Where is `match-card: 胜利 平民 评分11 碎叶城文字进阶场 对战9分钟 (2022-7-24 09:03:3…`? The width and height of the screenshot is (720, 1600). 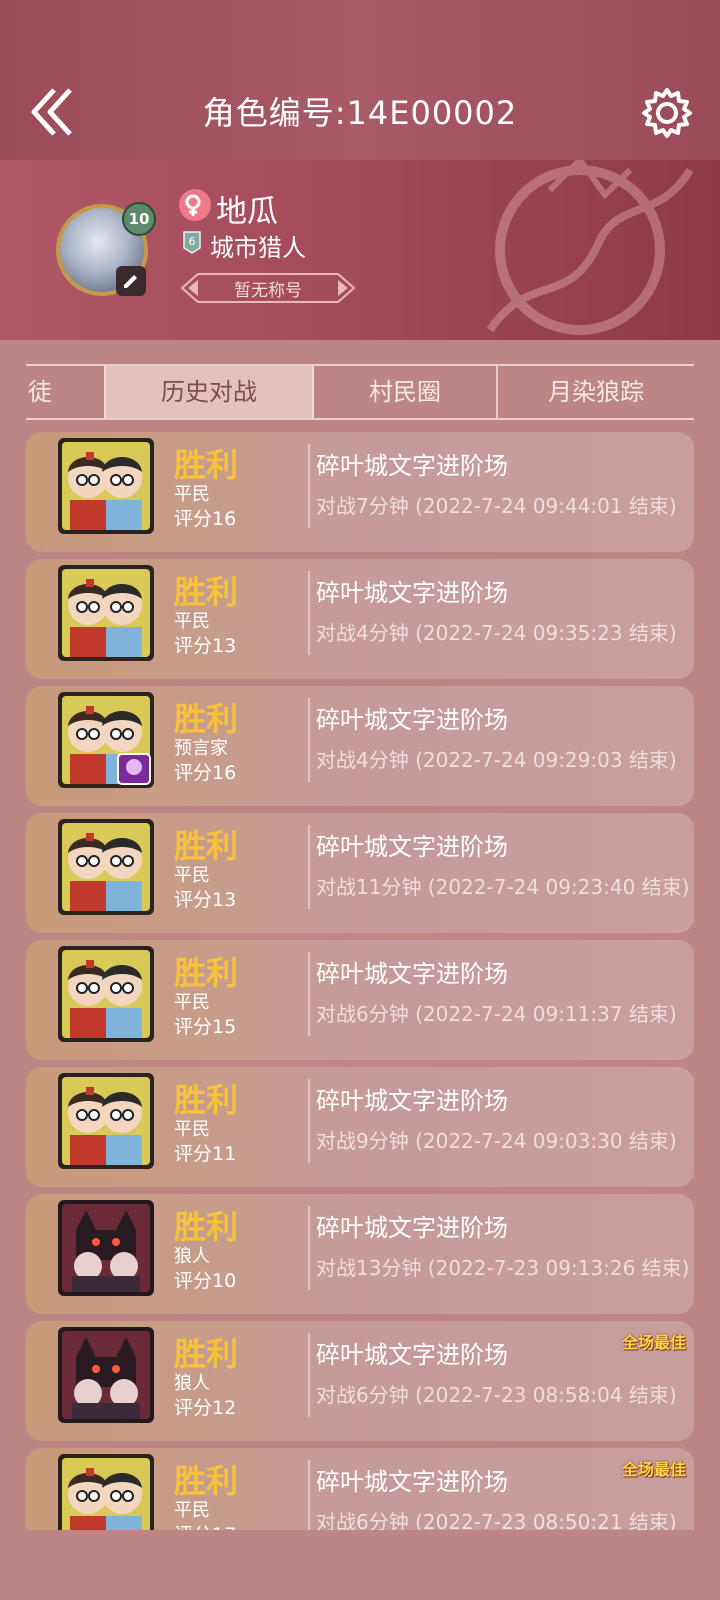 match-card: 胜利 平民 评分11 碎叶城文字进阶场 对战9分钟 (2022-7-24 09:03:3… is located at coordinates (360, 1127).